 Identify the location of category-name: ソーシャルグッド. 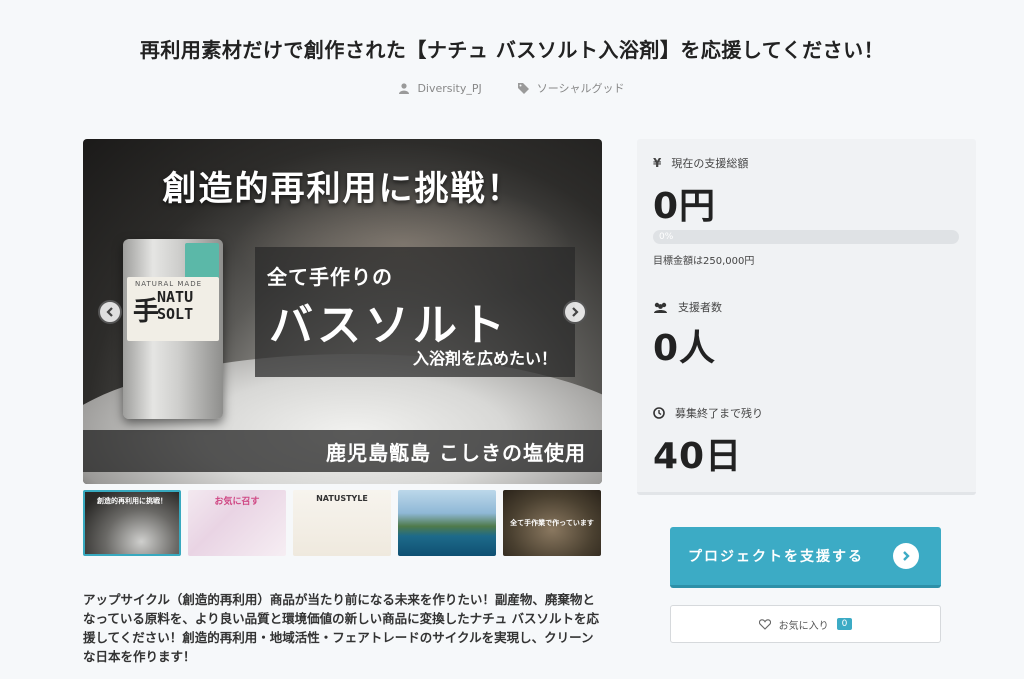
(580, 88).